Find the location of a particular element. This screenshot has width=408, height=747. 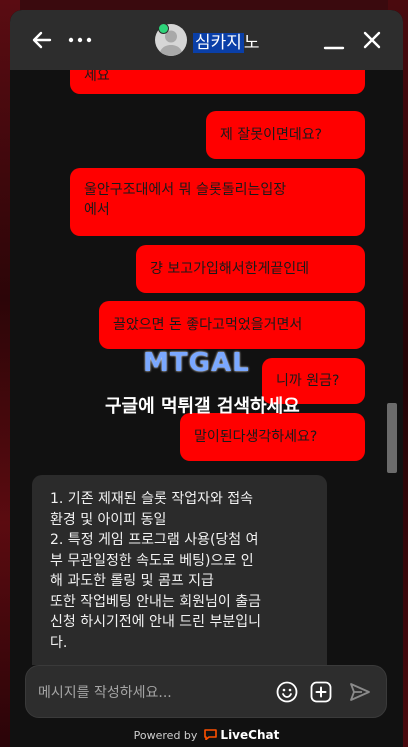

message-composer is located at coordinates (206, 691).